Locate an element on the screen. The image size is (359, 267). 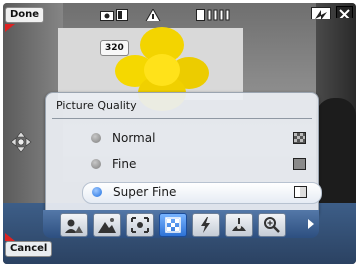
landscape-icon is located at coordinates (107, 225).